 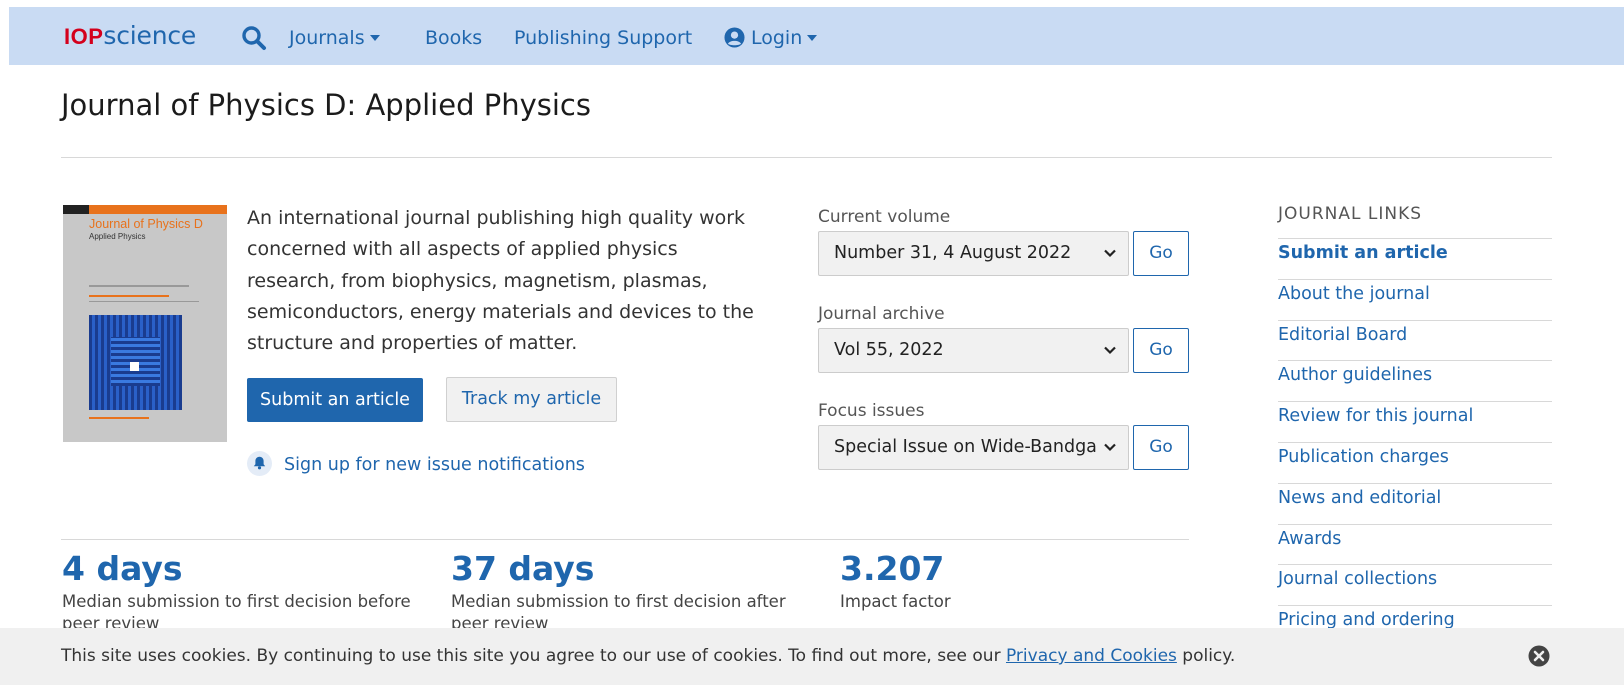 I want to click on focus-issues-label: Focus issues, so click(x=871, y=411).